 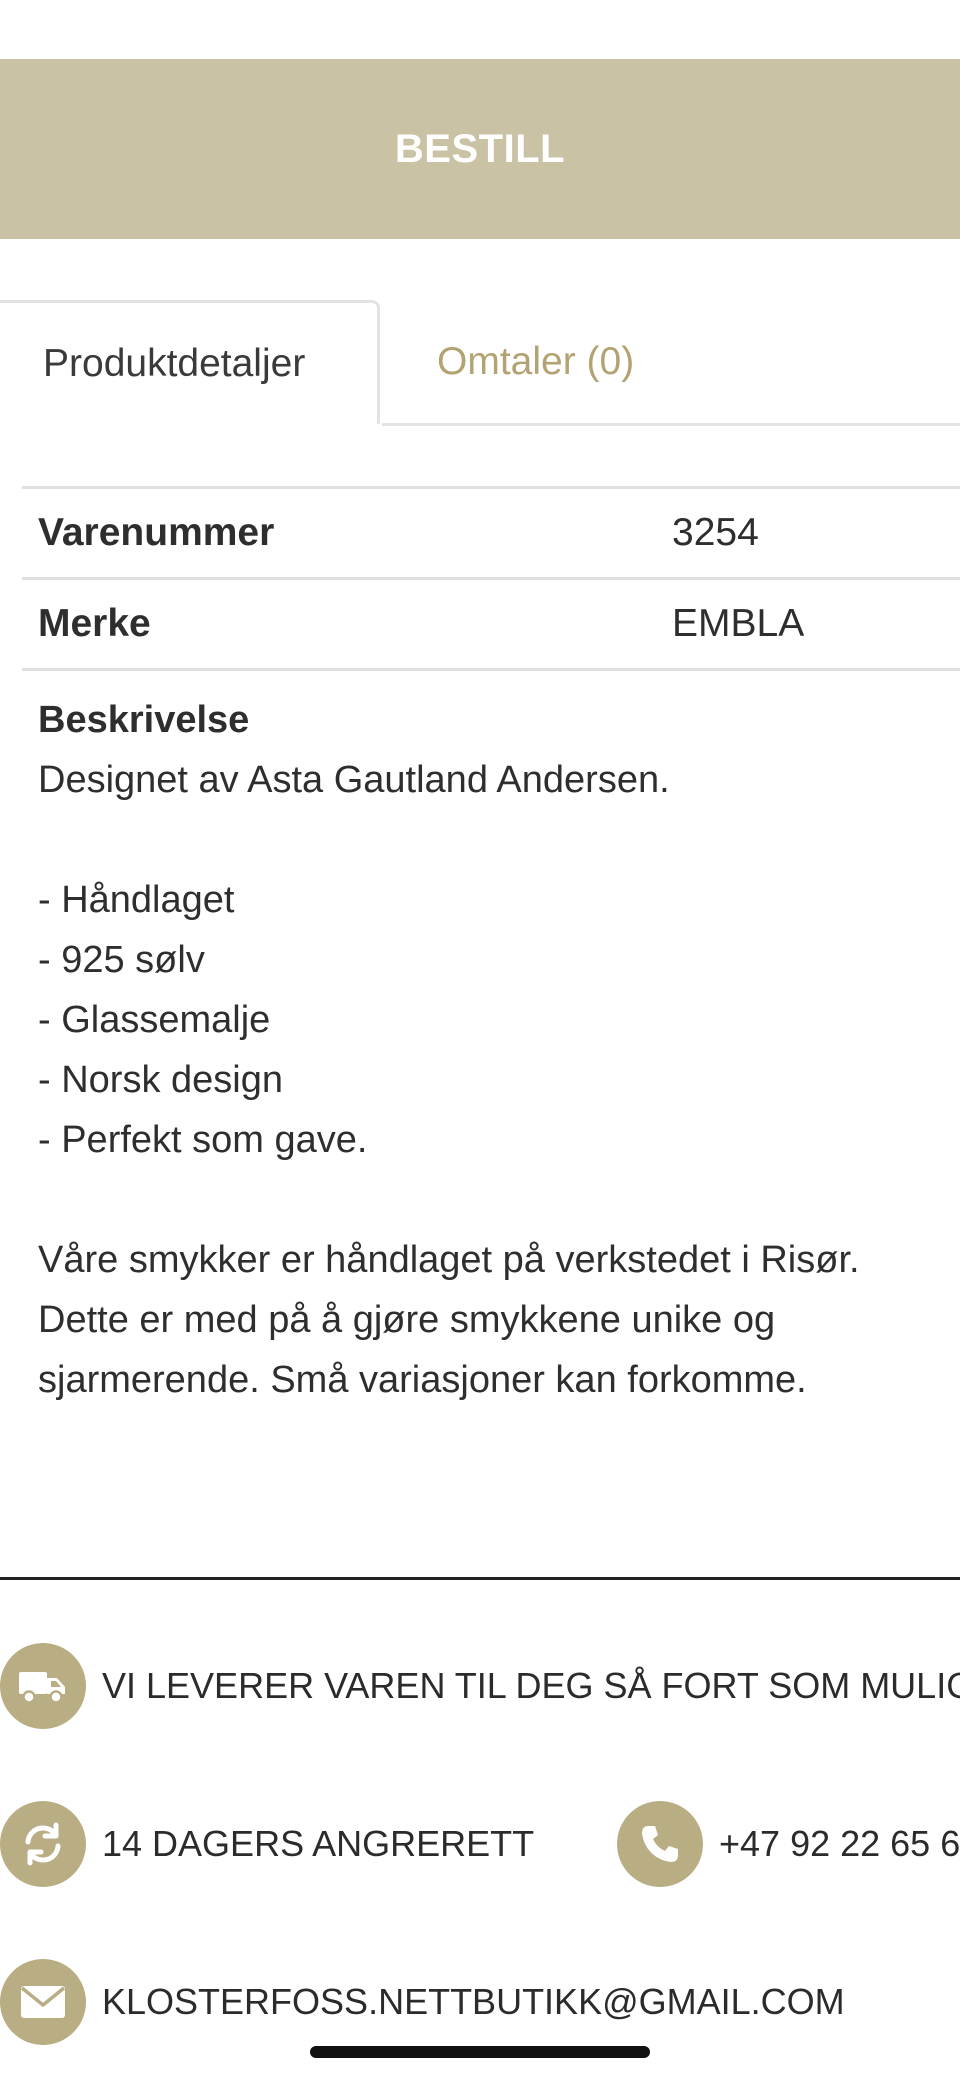 I want to click on description-intro: Designet av Asta Gautland Andersen., so click(x=354, y=780).